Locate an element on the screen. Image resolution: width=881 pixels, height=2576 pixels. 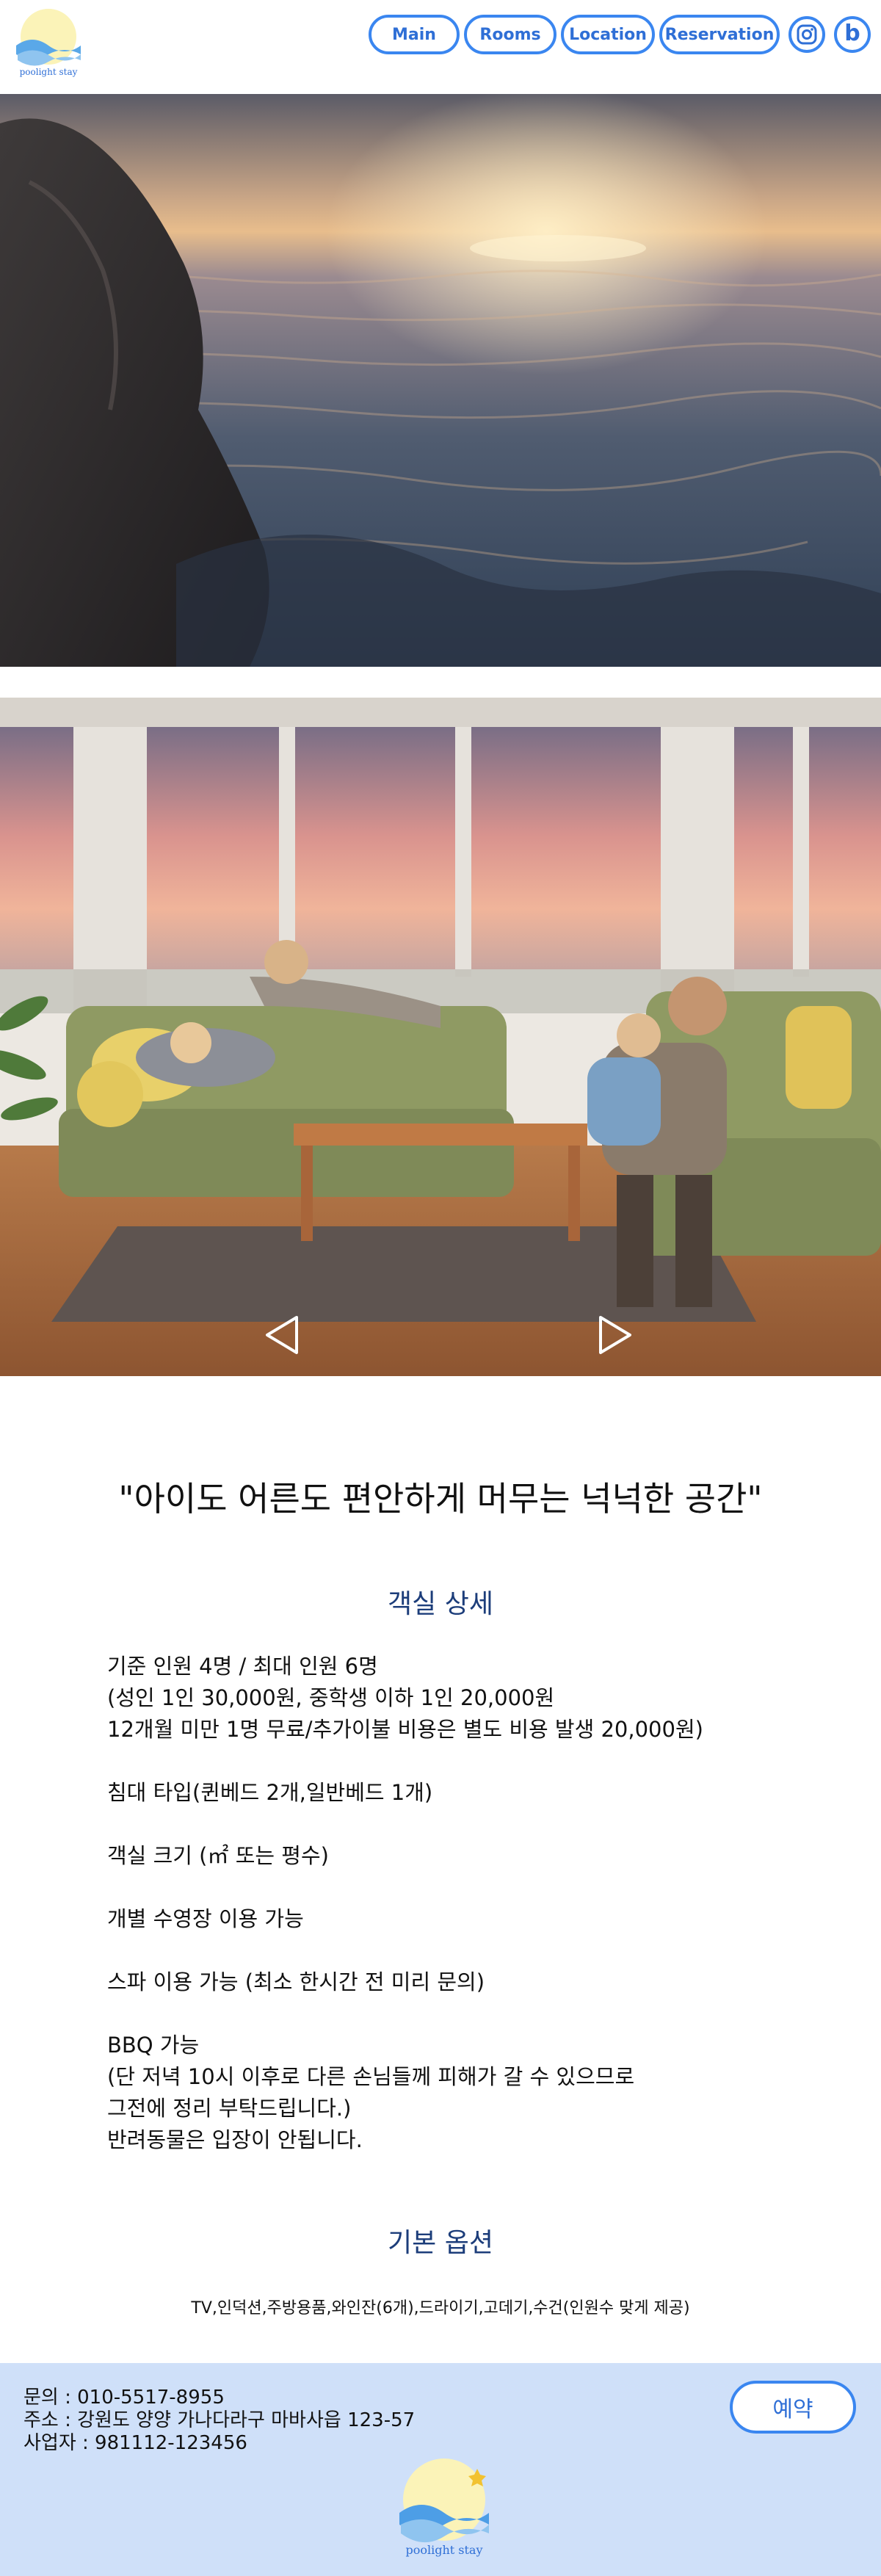
blog-b-icon: b is located at coordinates (852, 34).